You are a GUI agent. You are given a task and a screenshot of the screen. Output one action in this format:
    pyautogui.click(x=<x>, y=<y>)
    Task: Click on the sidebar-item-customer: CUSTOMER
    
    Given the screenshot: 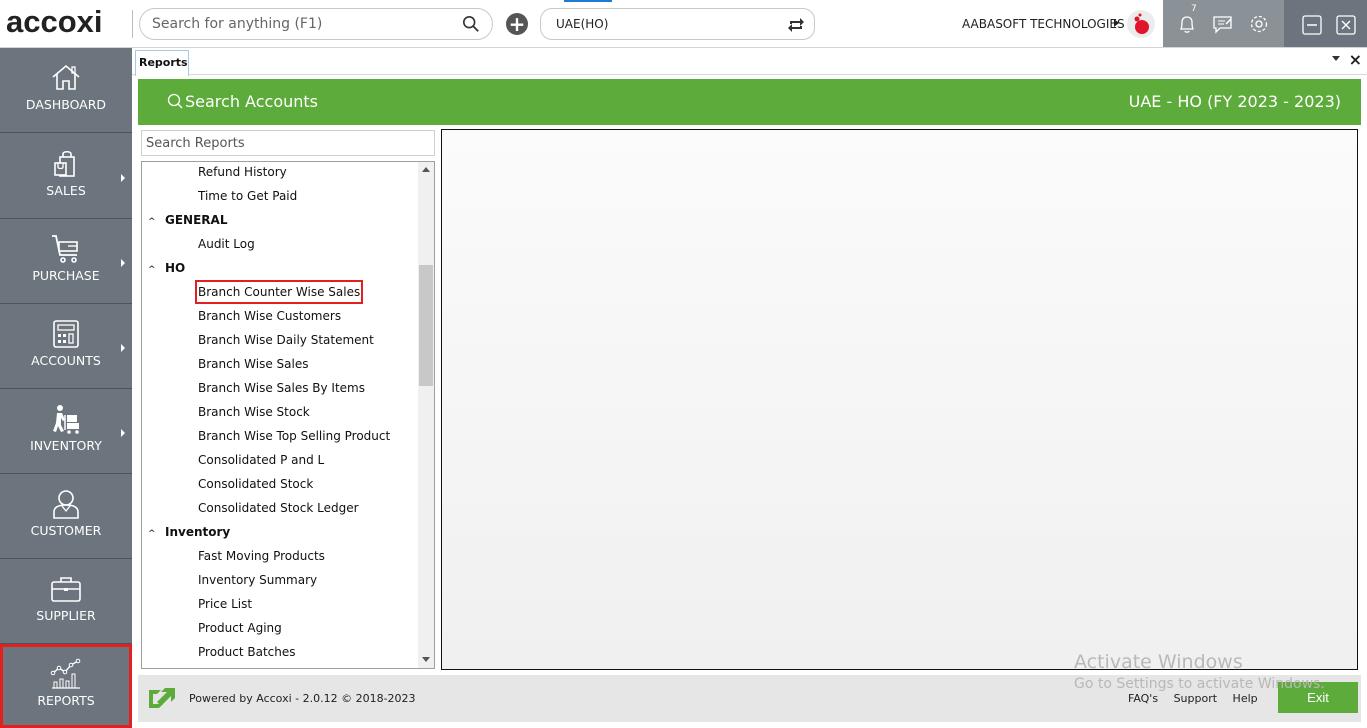 What is the action you would take?
    pyautogui.click(x=66, y=516)
    